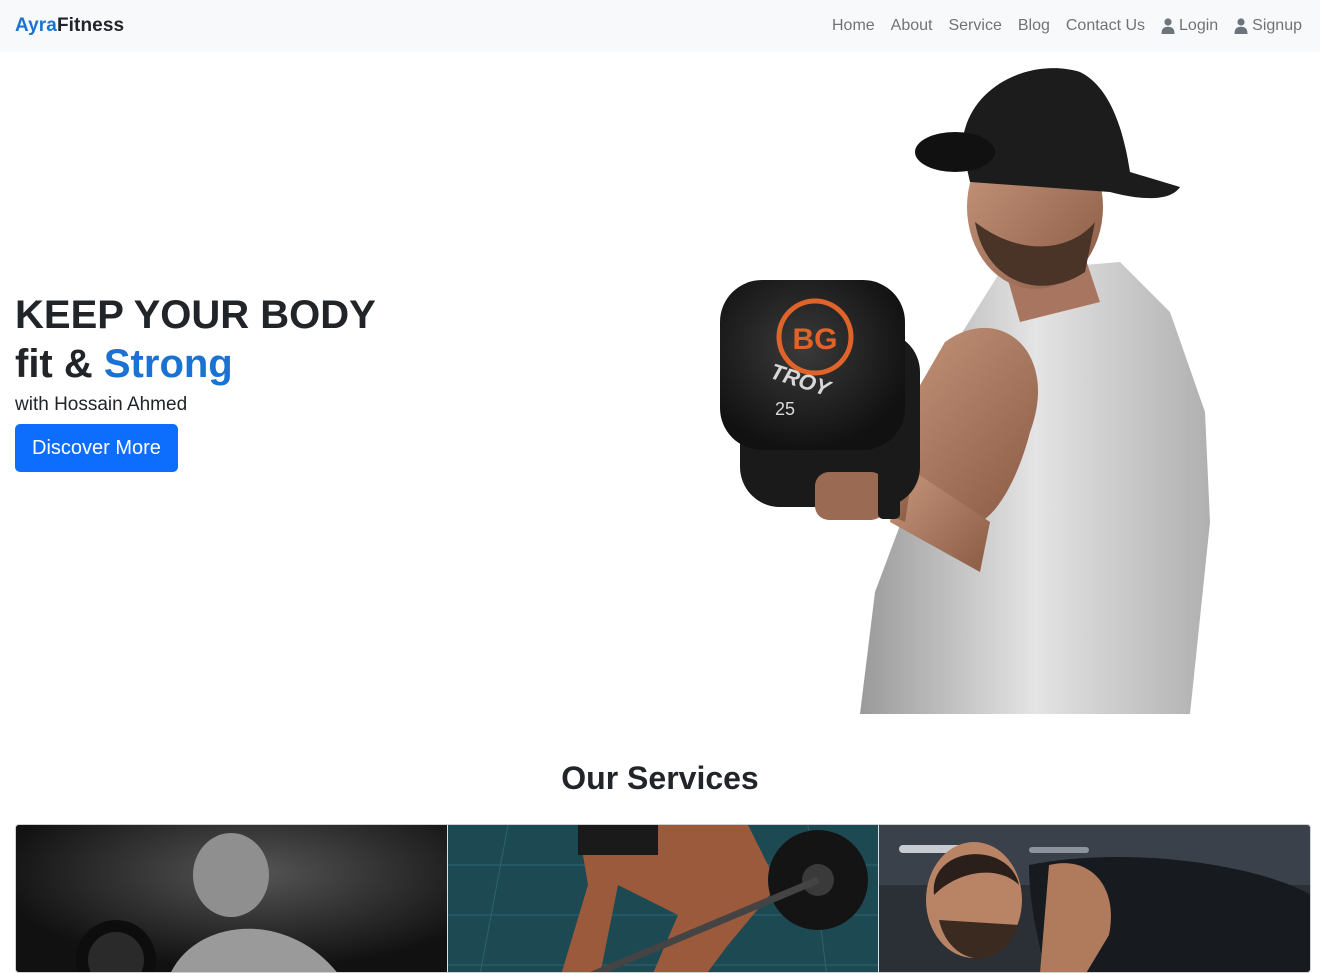 The image size is (1320, 973). I want to click on hero-headline: KEEP YOUR BODY, so click(195, 315).